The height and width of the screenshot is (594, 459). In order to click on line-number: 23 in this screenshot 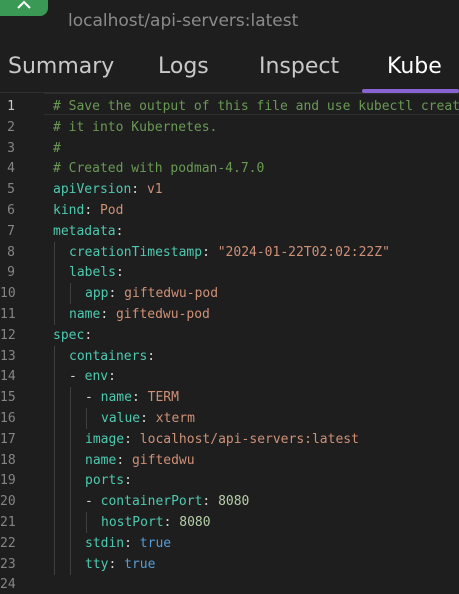, I will do `click(8, 564)`.